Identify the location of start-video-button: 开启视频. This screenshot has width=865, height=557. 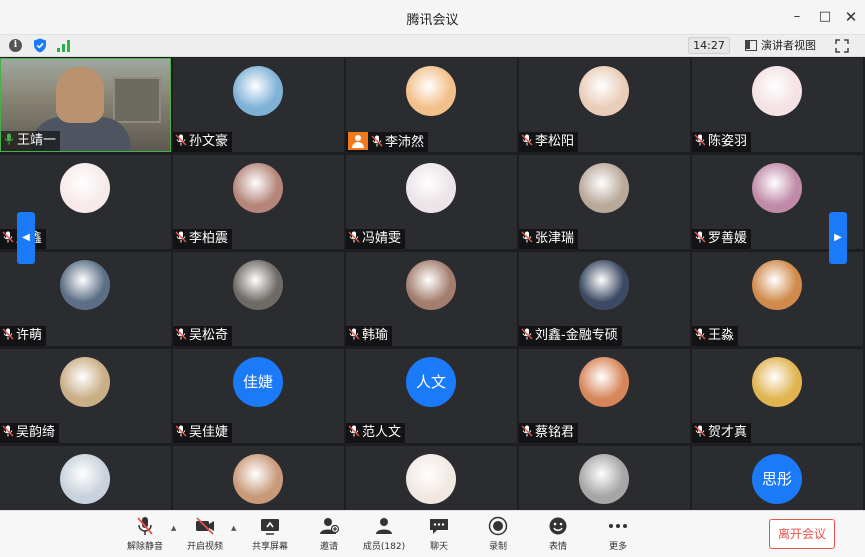
(205, 536).